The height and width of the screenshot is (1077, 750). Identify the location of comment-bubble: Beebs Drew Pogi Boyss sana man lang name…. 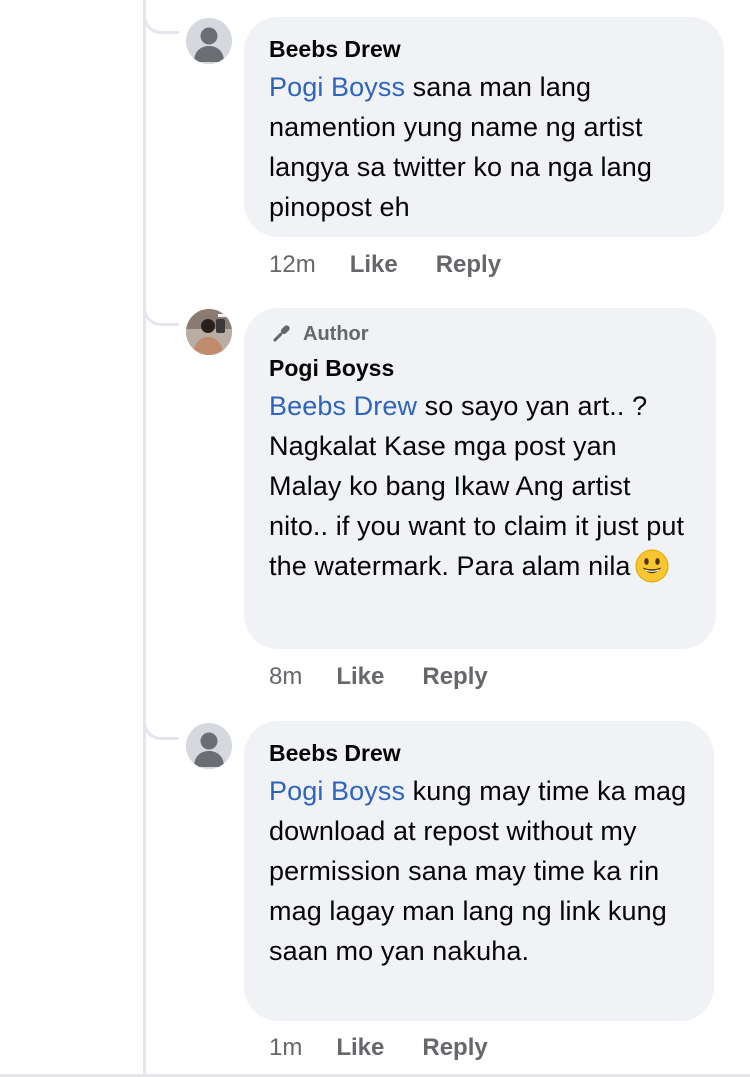
(484, 127).